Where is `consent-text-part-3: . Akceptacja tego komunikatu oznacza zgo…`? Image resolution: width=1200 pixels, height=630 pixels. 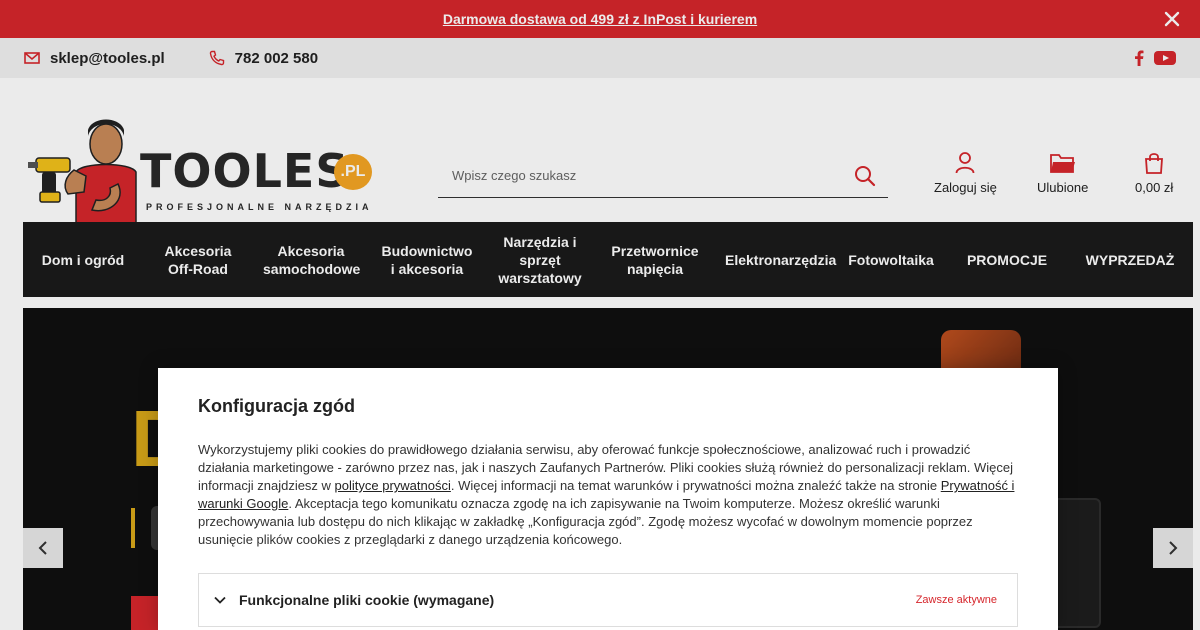 consent-text-part-3: . Akceptacja tego komunikatu oznacza zgo… is located at coordinates (585, 521).